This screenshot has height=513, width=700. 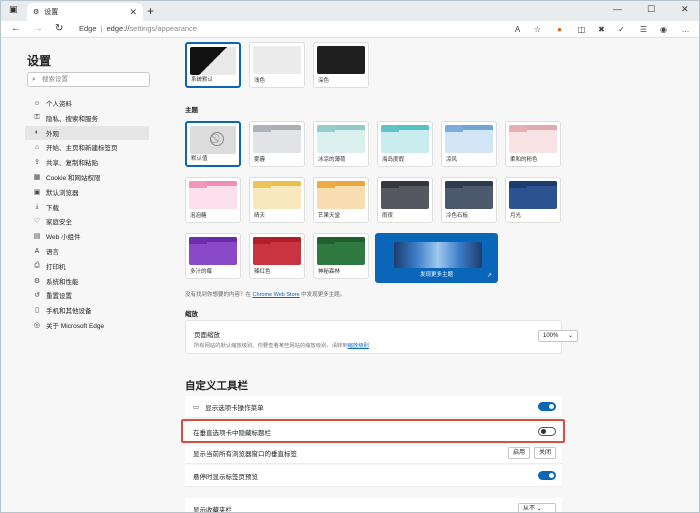 I want to click on new-tab-button: +, so click(x=150, y=11).